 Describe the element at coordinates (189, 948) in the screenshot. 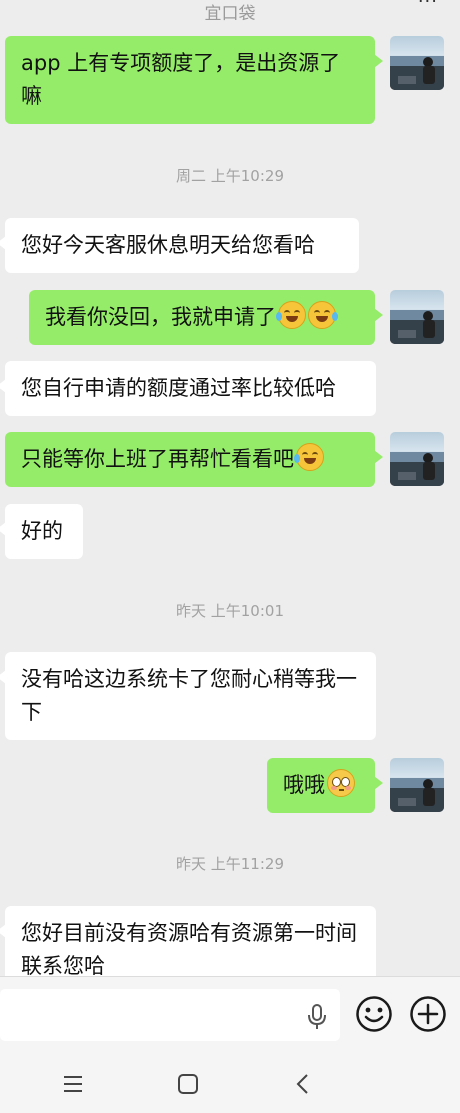

I see `message-text: 您好目前没有资源哈有资源第一时间联系您哈` at that location.